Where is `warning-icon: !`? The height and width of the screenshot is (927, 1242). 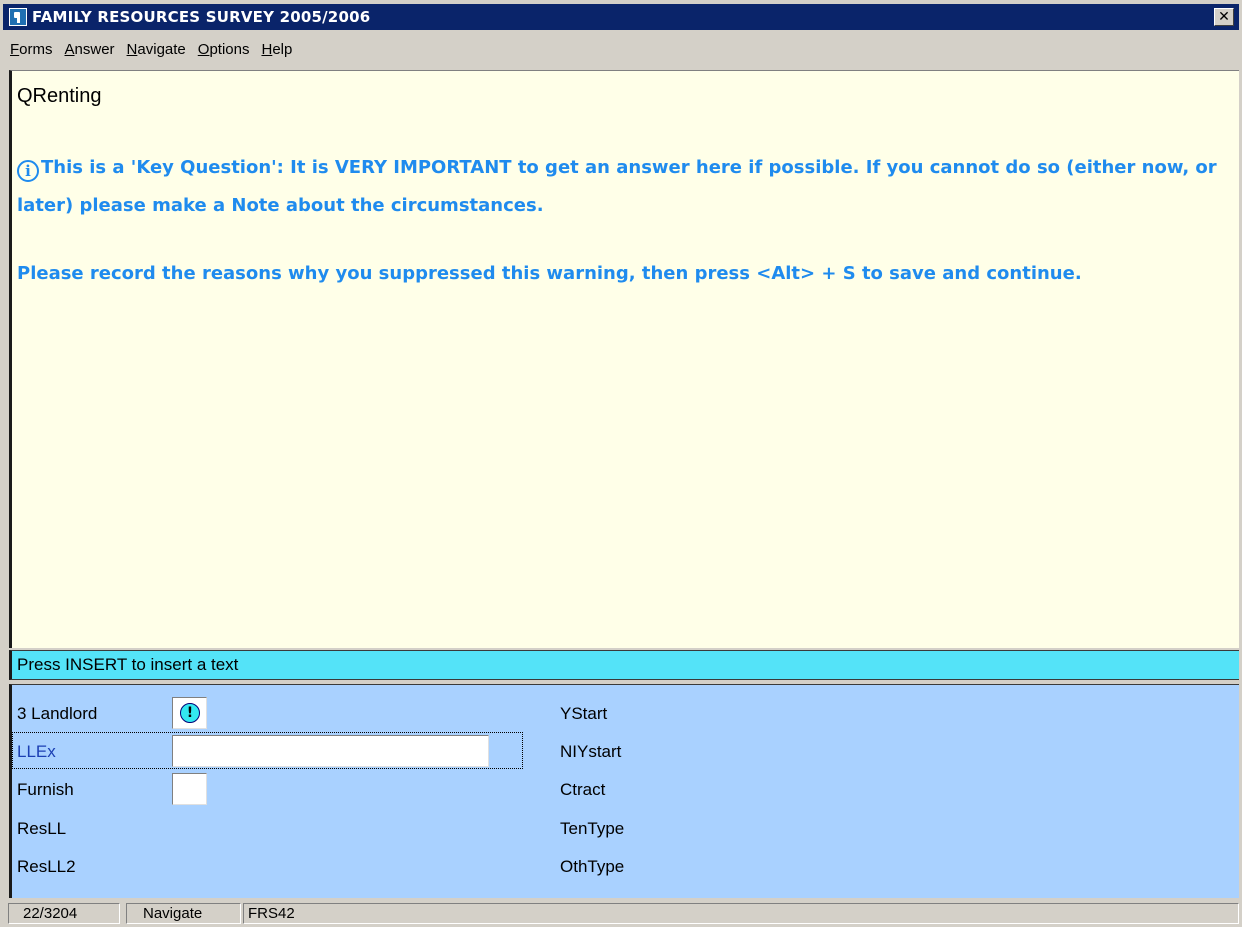
warning-icon: ! is located at coordinates (190, 713).